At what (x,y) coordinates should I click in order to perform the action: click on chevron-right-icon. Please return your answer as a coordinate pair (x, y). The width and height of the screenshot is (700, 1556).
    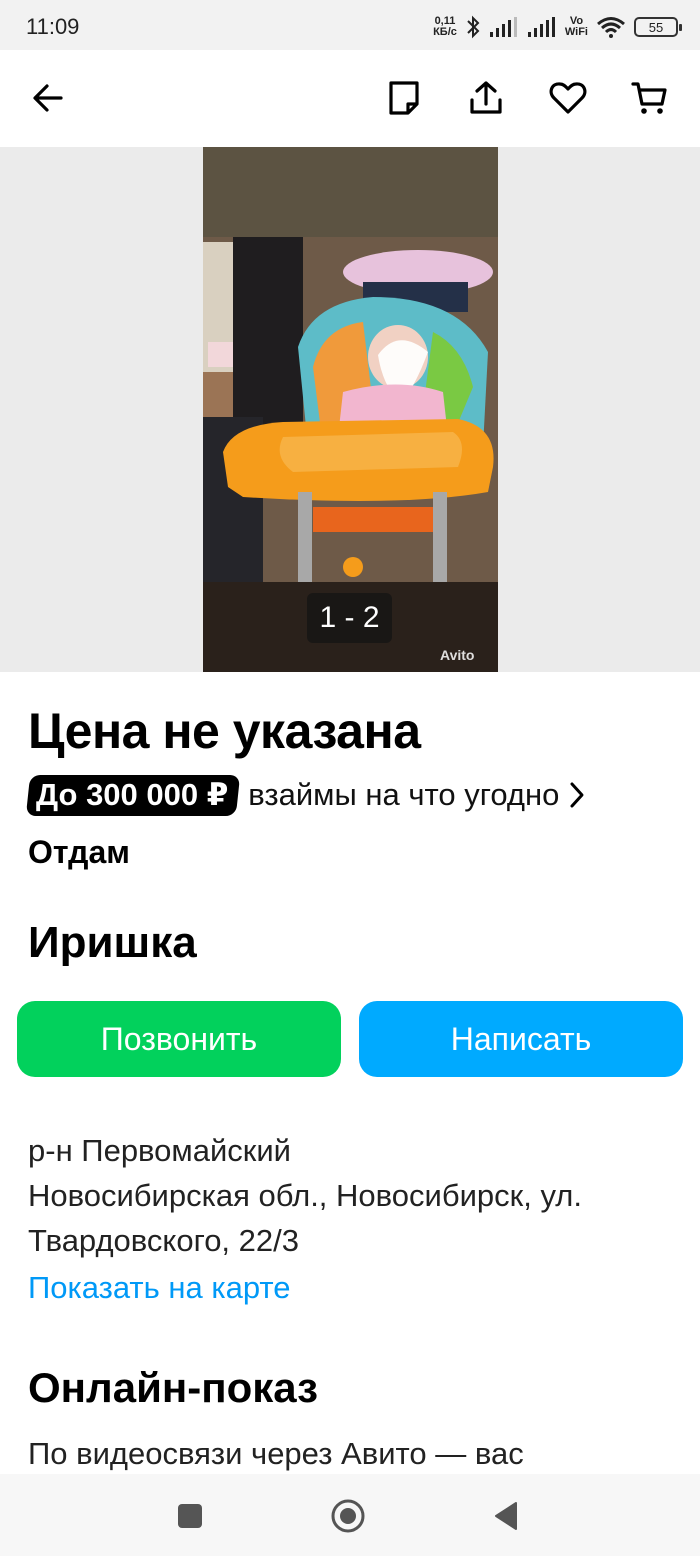
    Looking at the image, I should click on (577, 795).